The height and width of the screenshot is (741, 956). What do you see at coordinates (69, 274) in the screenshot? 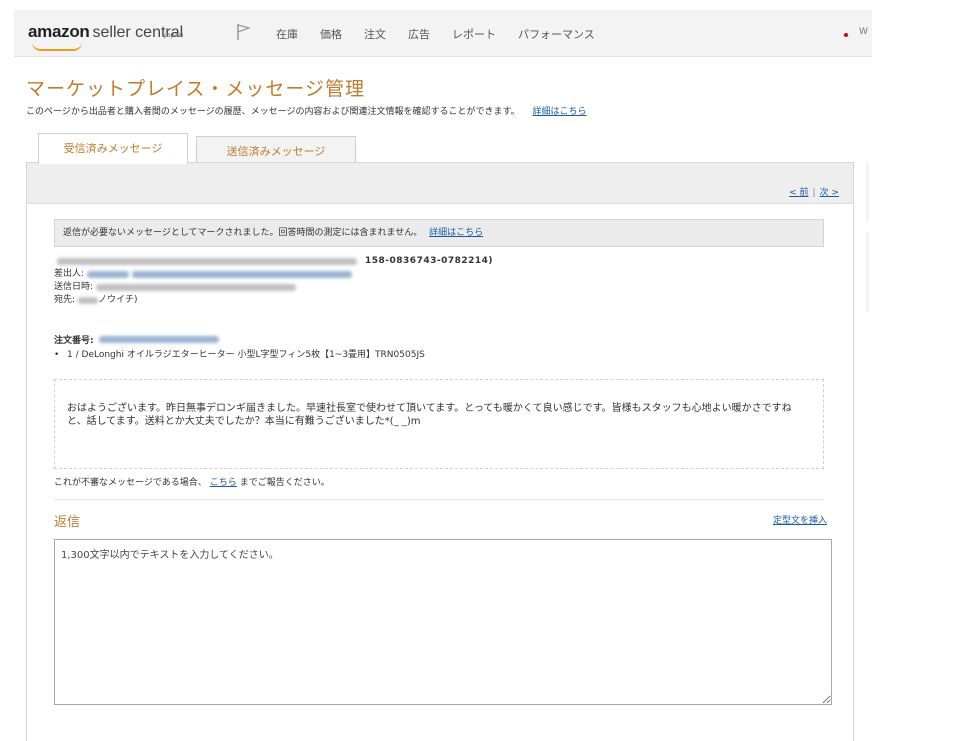
I see `sender-label: 差出人:` at bounding box center [69, 274].